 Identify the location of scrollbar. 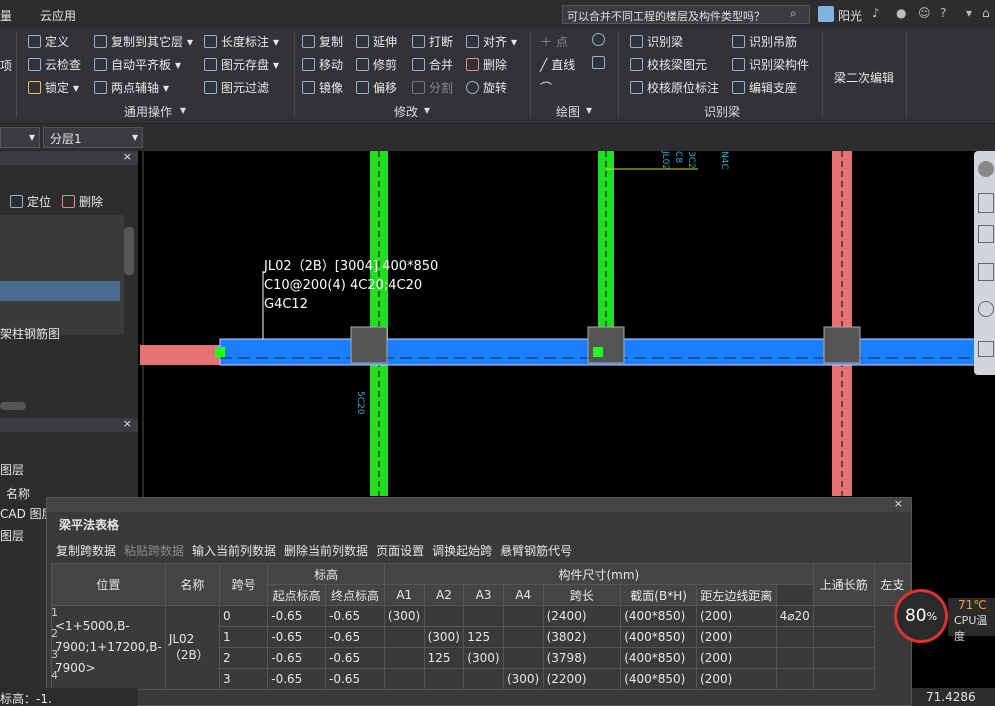
(129, 251).